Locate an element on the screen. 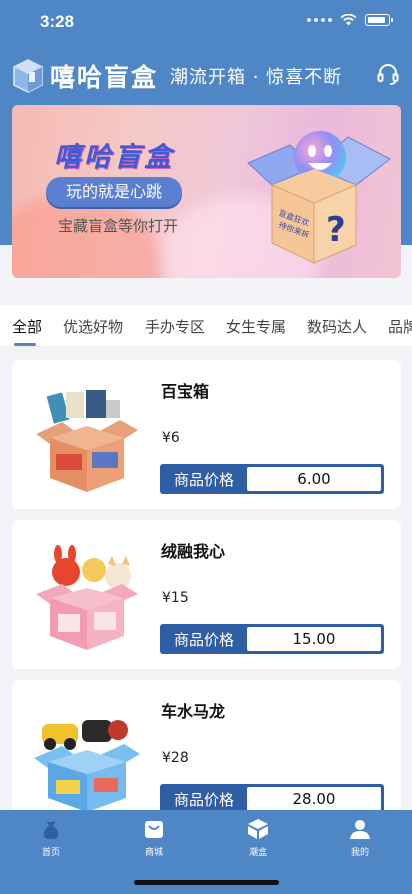 The image size is (412, 894). nav-profile: 我的 is located at coordinates (360, 838).